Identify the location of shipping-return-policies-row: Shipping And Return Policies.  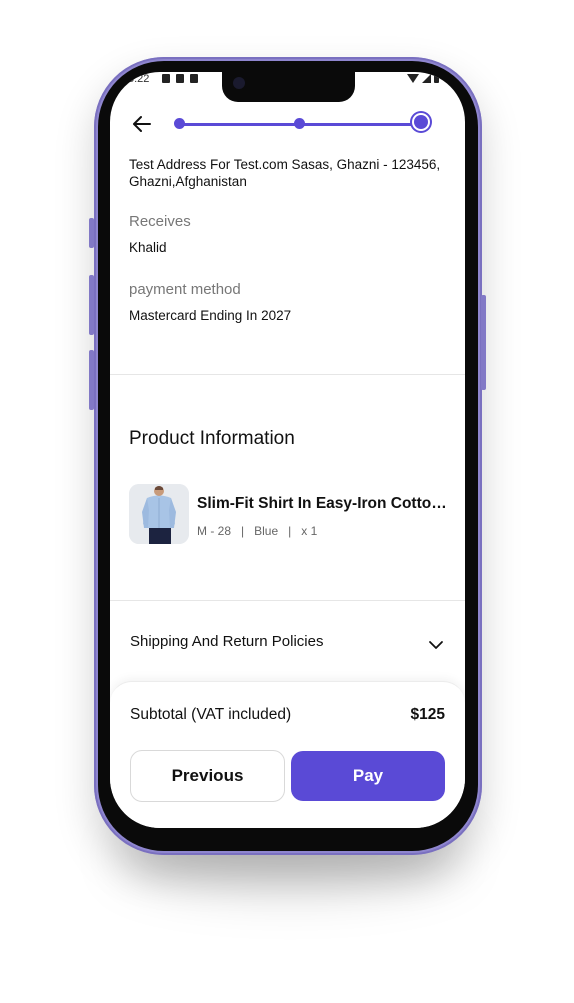
(226, 641).